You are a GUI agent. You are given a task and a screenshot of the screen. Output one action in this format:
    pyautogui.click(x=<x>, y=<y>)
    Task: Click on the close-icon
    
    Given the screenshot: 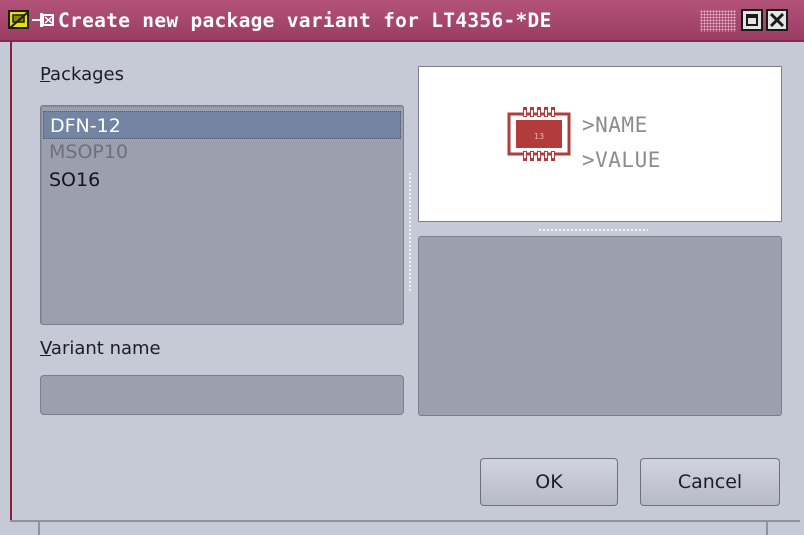 What is the action you would take?
    pyautogui.click(x=777, y=20)
    